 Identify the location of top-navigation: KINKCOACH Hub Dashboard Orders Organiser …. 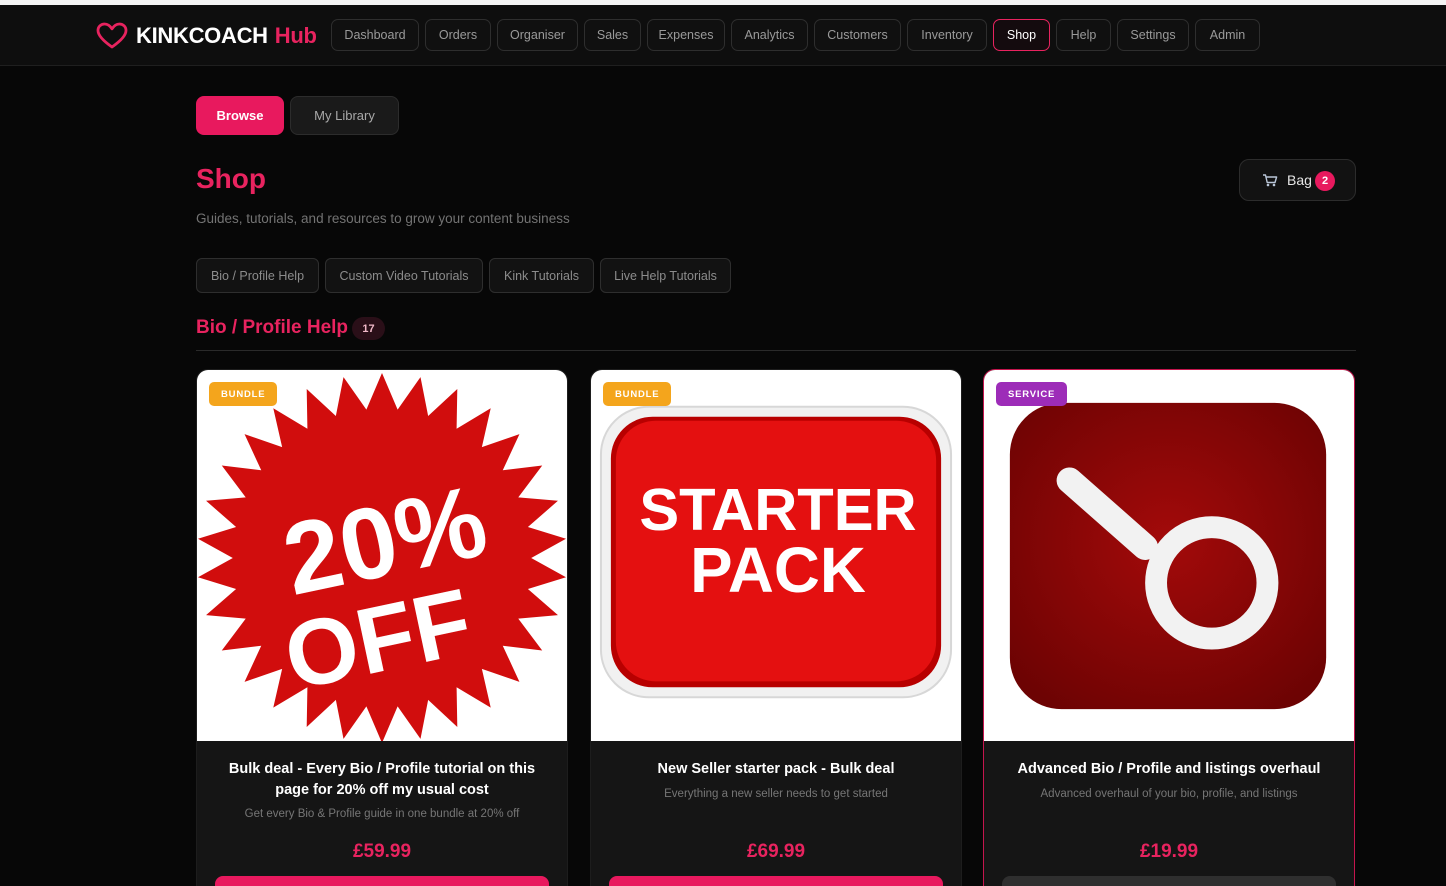
(723, 35).